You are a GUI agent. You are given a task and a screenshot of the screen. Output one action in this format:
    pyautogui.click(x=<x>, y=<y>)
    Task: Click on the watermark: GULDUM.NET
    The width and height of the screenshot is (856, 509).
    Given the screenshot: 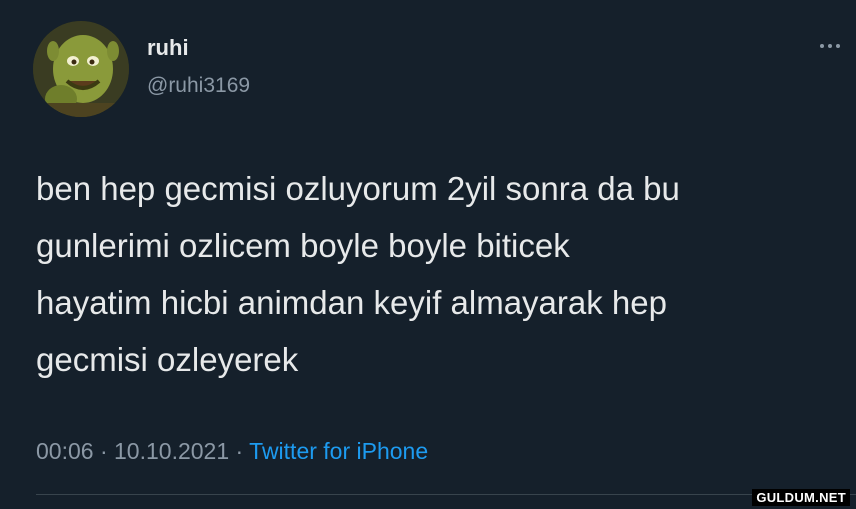 What is the action you would take?
    pyautogui.click(x=801, y=497)
    